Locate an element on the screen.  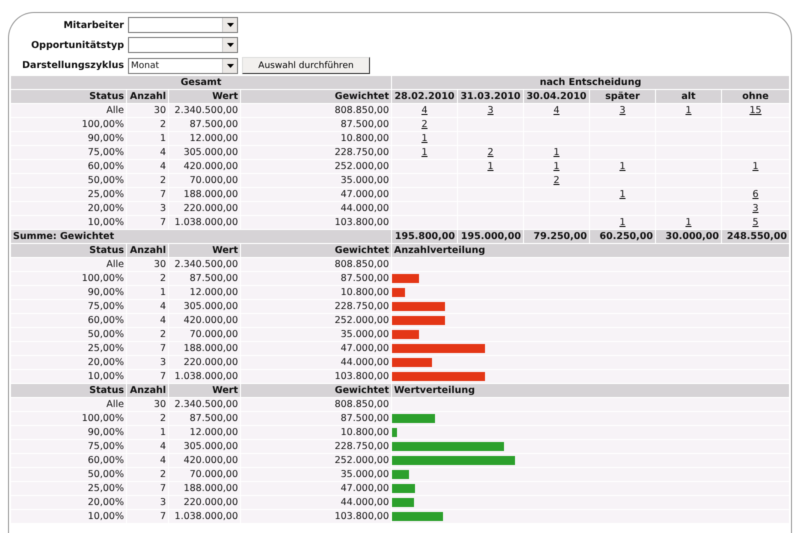
total-cell: 60.250,00 is located at coordinates (622, 236).